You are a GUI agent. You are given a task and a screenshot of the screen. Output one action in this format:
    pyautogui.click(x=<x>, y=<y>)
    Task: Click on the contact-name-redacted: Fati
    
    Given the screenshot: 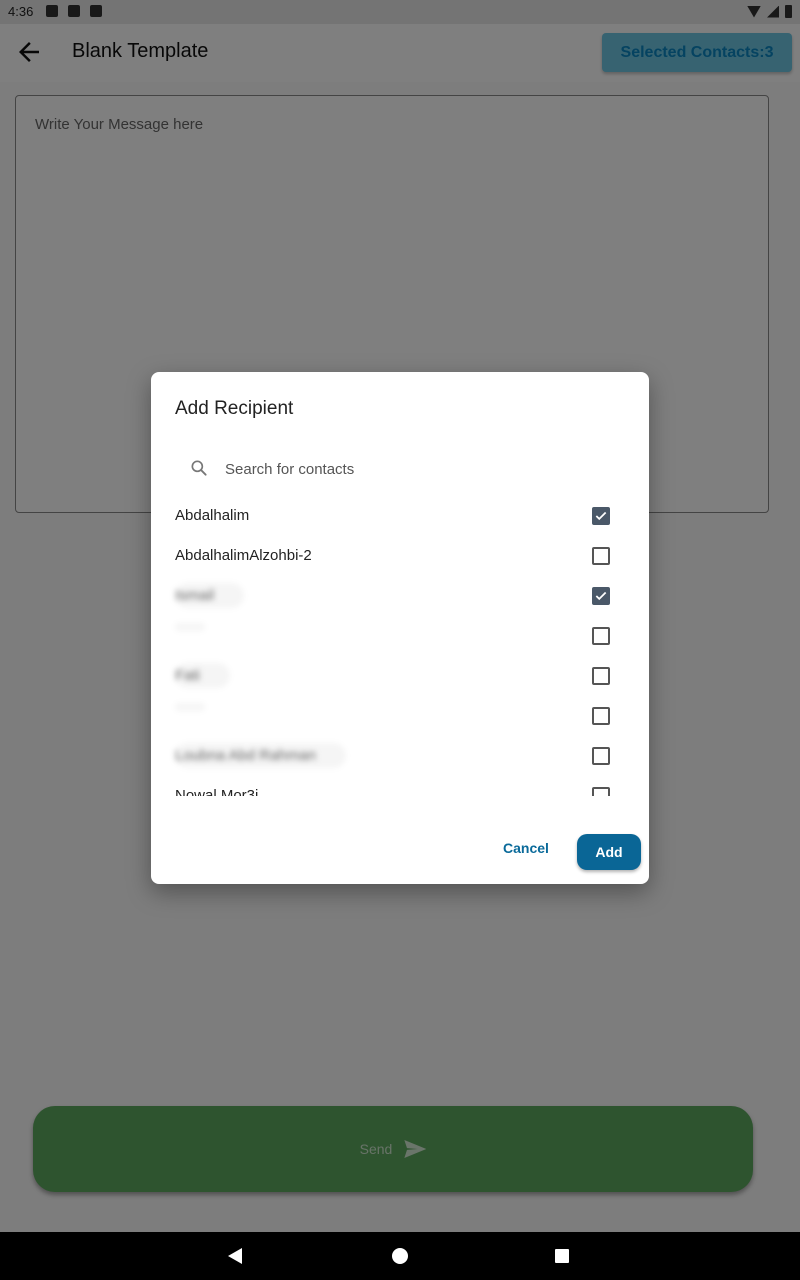 What is the action you would take?
    pyautogui.click(x=203, y=675)
    